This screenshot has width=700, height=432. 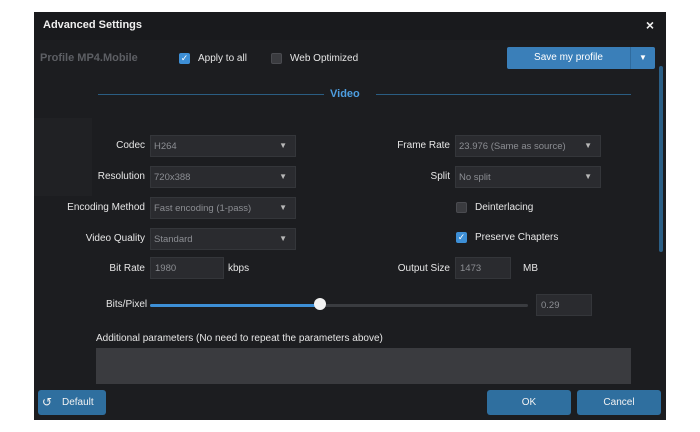 I want to click on bit-rate-input: 1980, so click(x=187, y=268).